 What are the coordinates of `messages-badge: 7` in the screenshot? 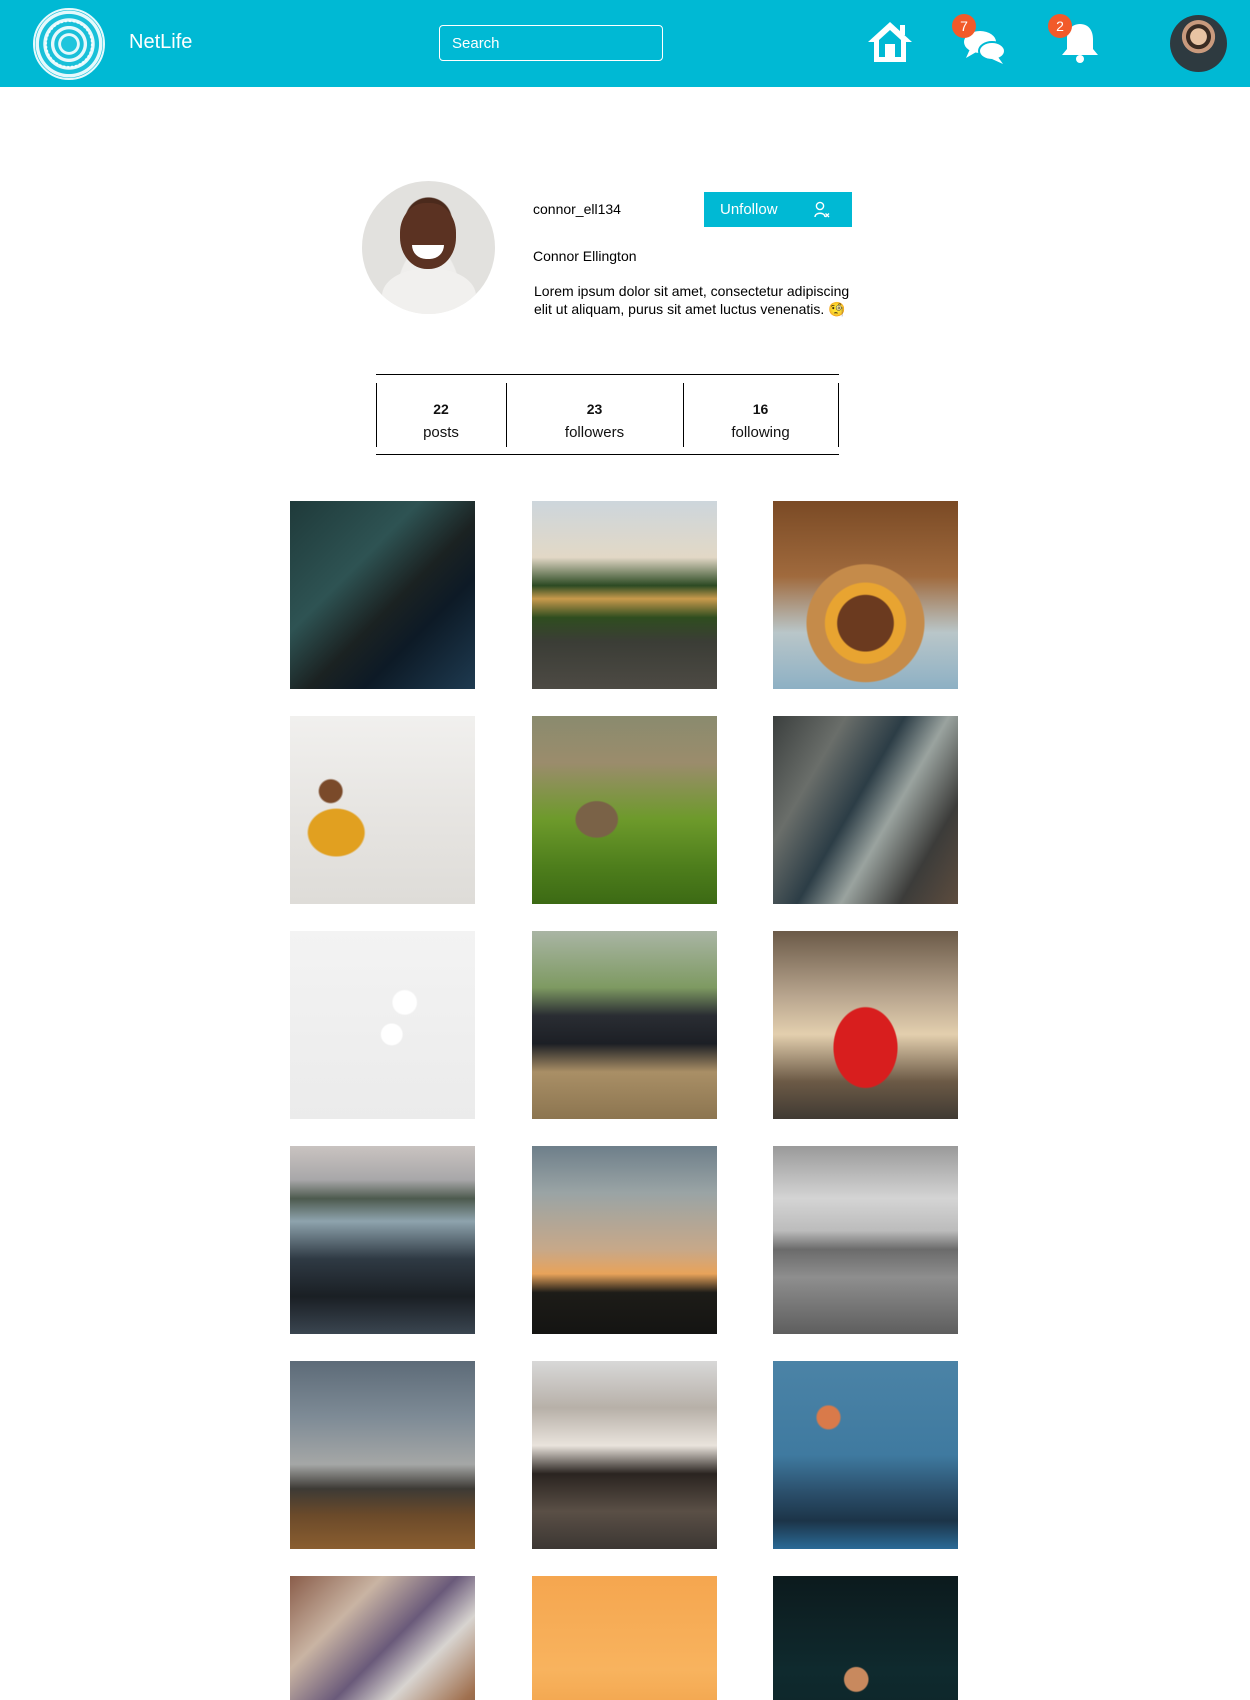 It's located at (964, 26).